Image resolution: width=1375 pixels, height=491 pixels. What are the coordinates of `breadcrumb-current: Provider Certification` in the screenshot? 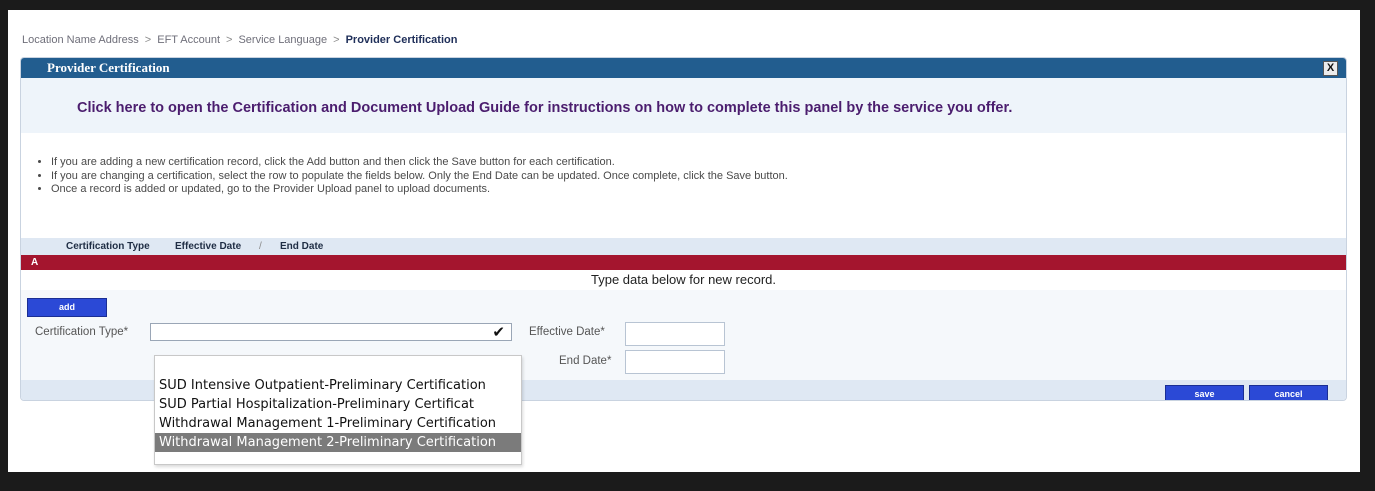 It's located at (401, 40).